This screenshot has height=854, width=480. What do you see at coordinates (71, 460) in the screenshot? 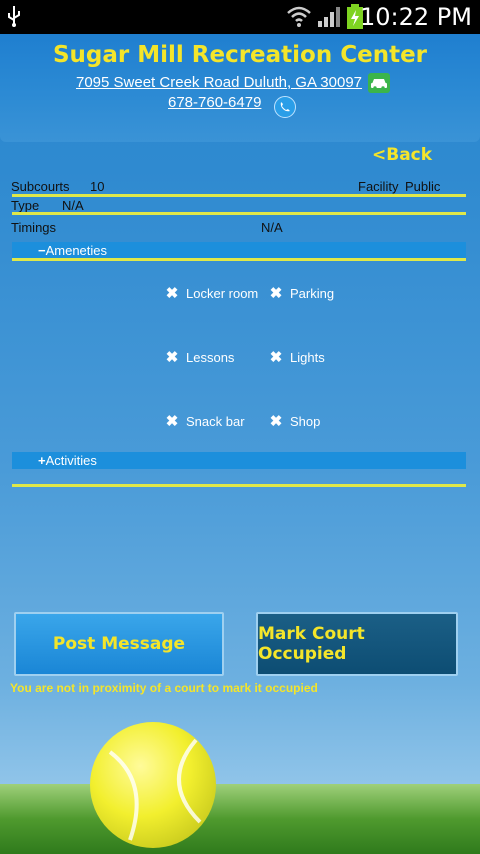
I see `activities-label: Activities` at bounding box center [71, 460].